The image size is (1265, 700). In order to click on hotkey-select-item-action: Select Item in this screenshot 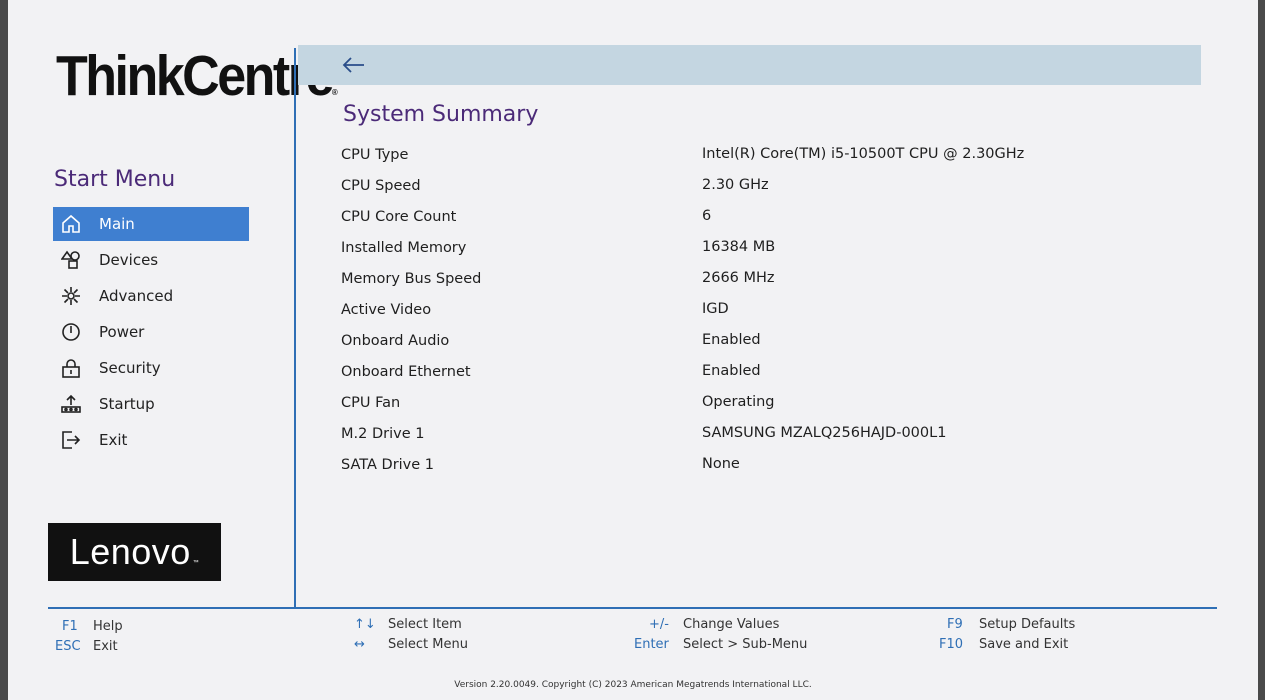, I will do `click(425, 624)`.